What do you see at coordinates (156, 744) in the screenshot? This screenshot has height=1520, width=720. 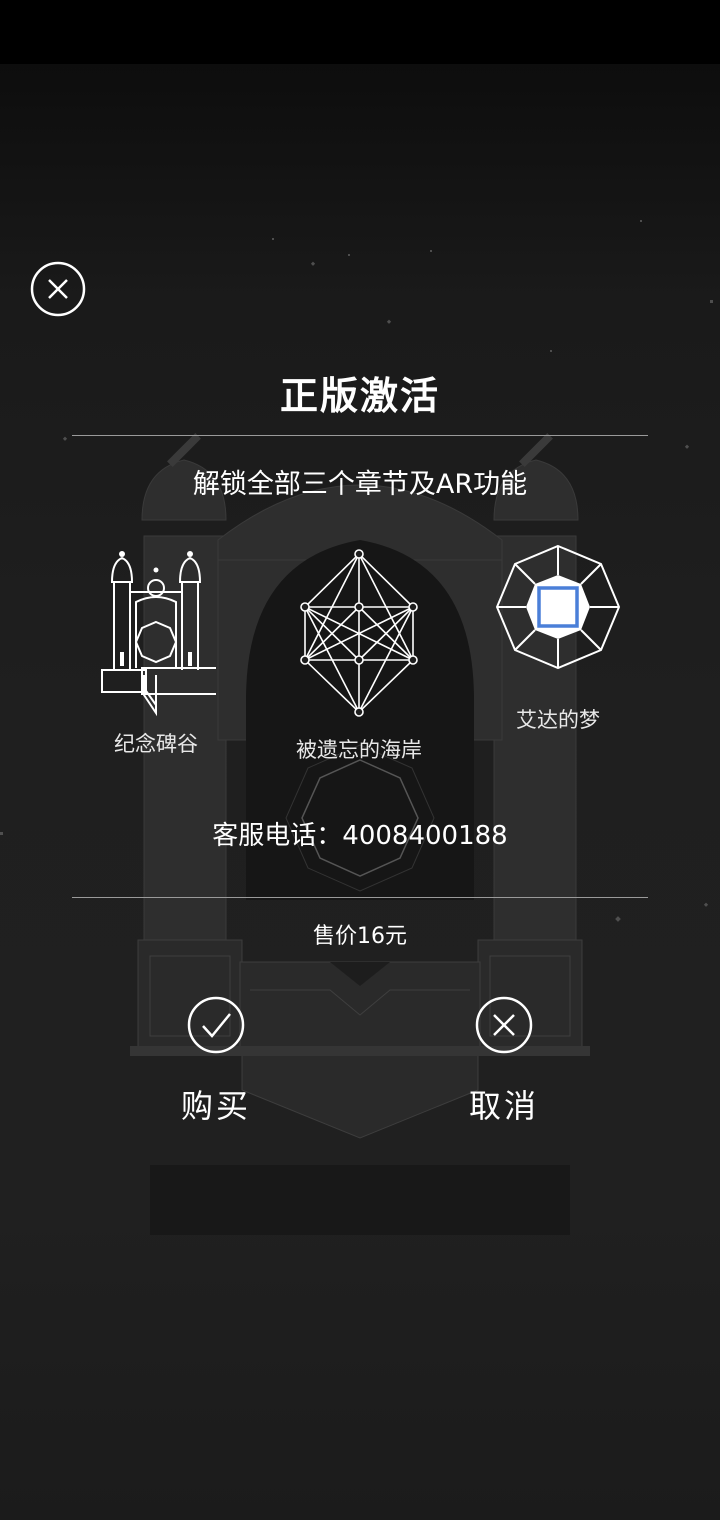 I see `chapter-label: 纪念碑谷` at bounding box center [156, 744].